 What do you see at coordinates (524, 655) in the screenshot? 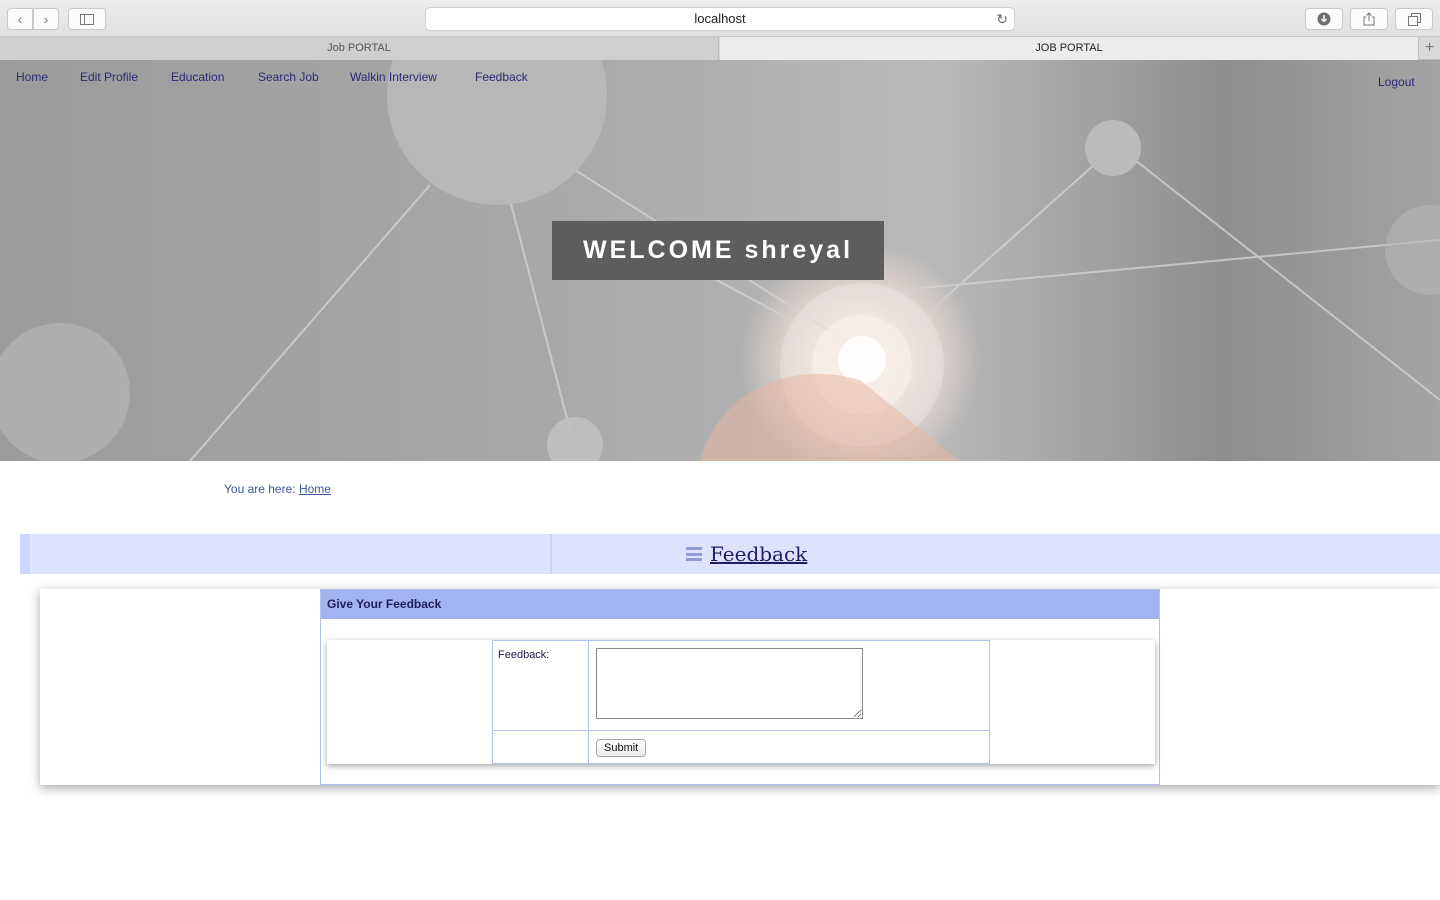
I see `feedback-label: Feedback:` at bounding box center [524, 655].